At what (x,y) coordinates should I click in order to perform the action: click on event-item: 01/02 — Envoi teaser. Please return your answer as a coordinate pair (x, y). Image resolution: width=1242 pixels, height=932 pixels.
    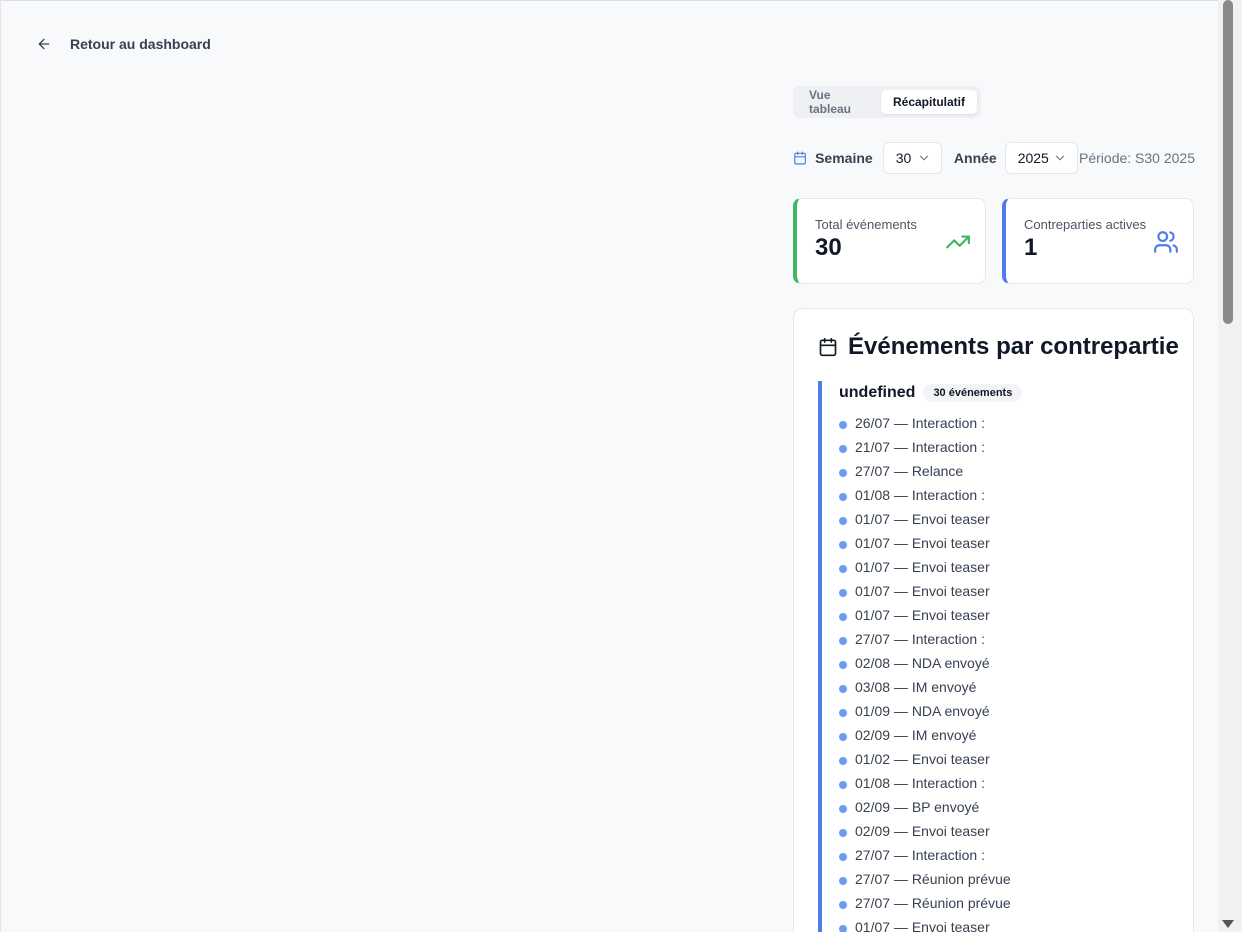
    Looking at the image, I should click on (1008, 759).